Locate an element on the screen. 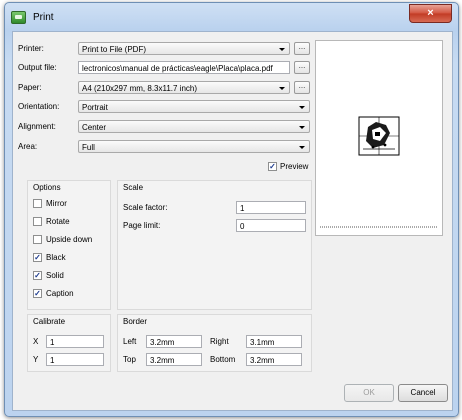 The image size is (462, 420). rotate-checkbox is located at coordinates (37, 221).